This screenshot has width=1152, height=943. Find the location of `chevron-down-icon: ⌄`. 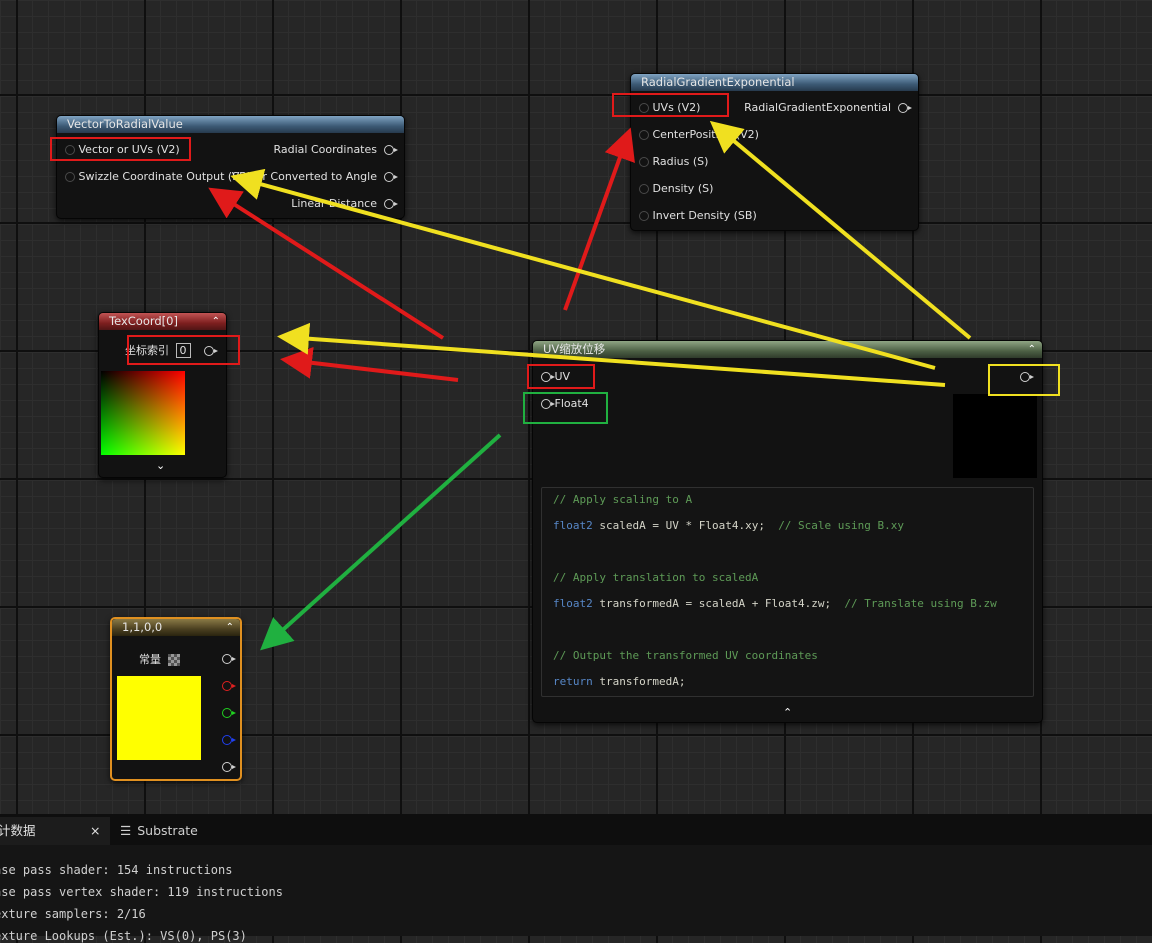

chevron-down-icon: ⌄ is located at coordinates (160, 465).